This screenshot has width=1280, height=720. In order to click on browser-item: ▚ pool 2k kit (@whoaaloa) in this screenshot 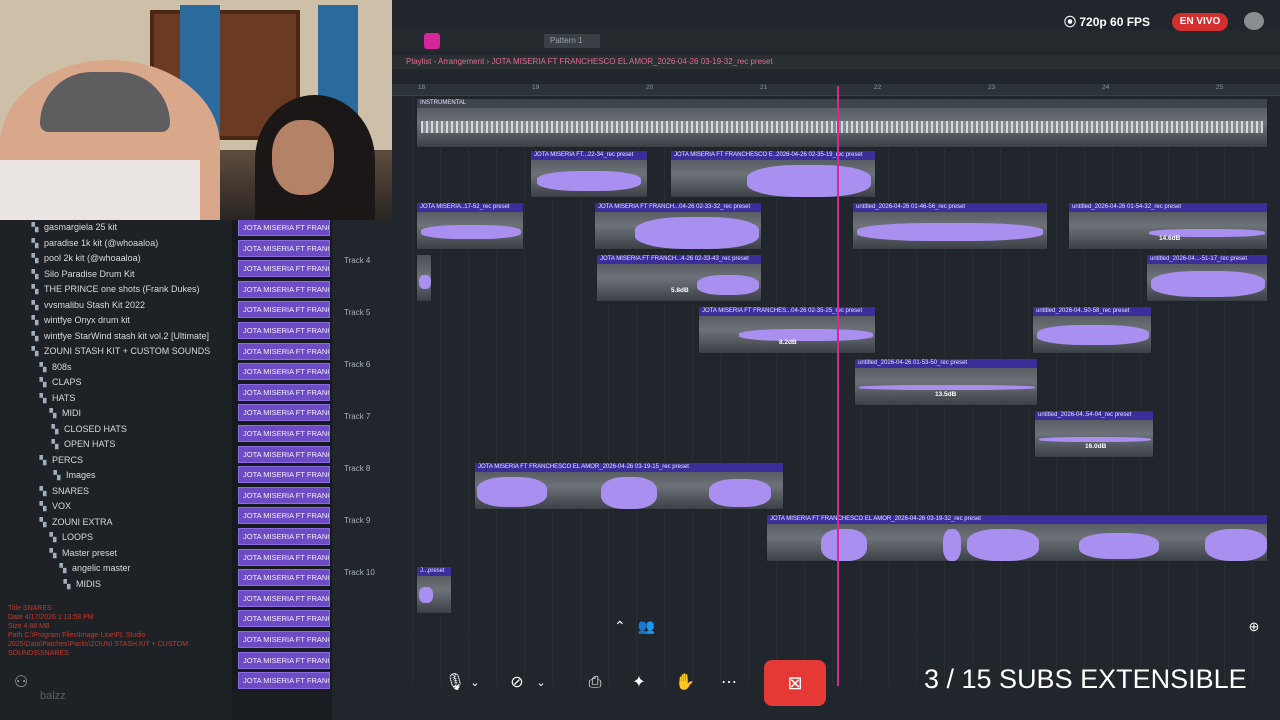, I will do `click(85, 261)`.